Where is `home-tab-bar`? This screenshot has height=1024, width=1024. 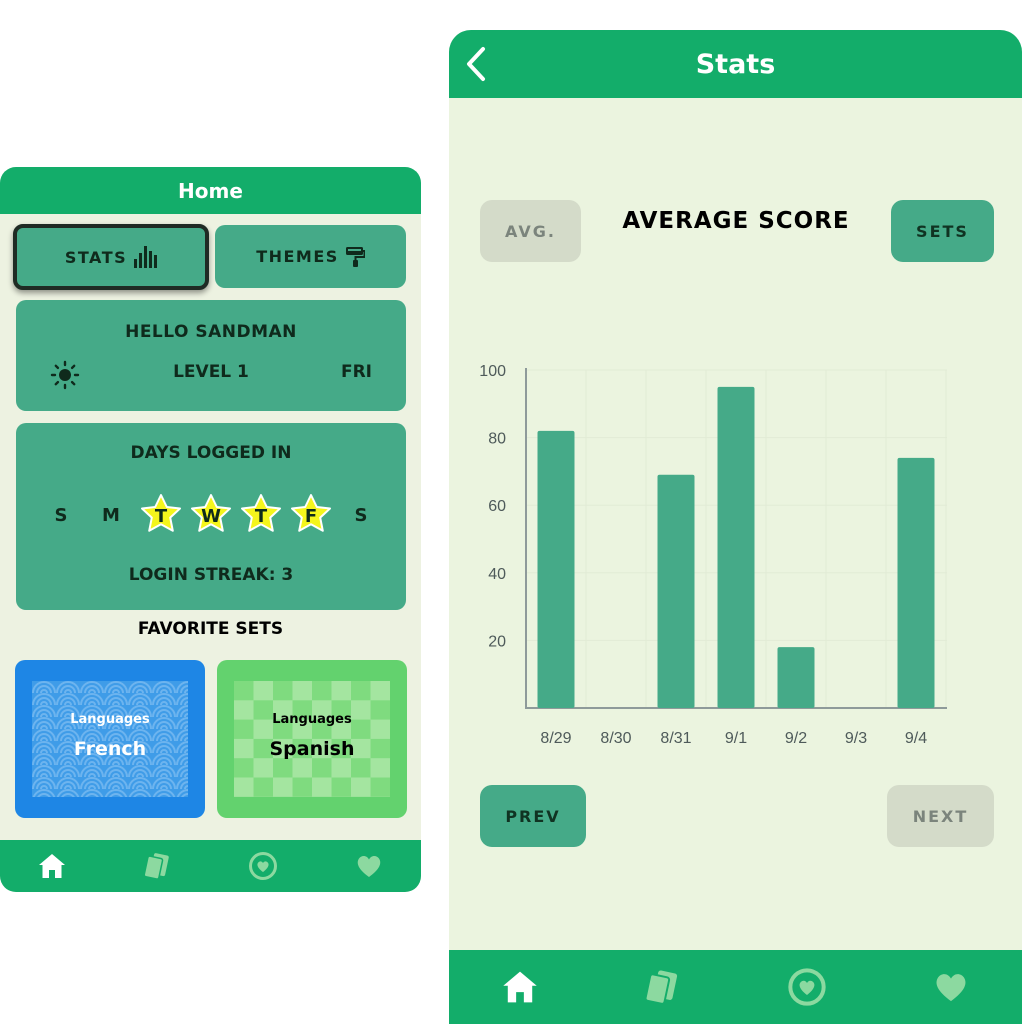 home-tab-bar is located at coordinates (210, 866).